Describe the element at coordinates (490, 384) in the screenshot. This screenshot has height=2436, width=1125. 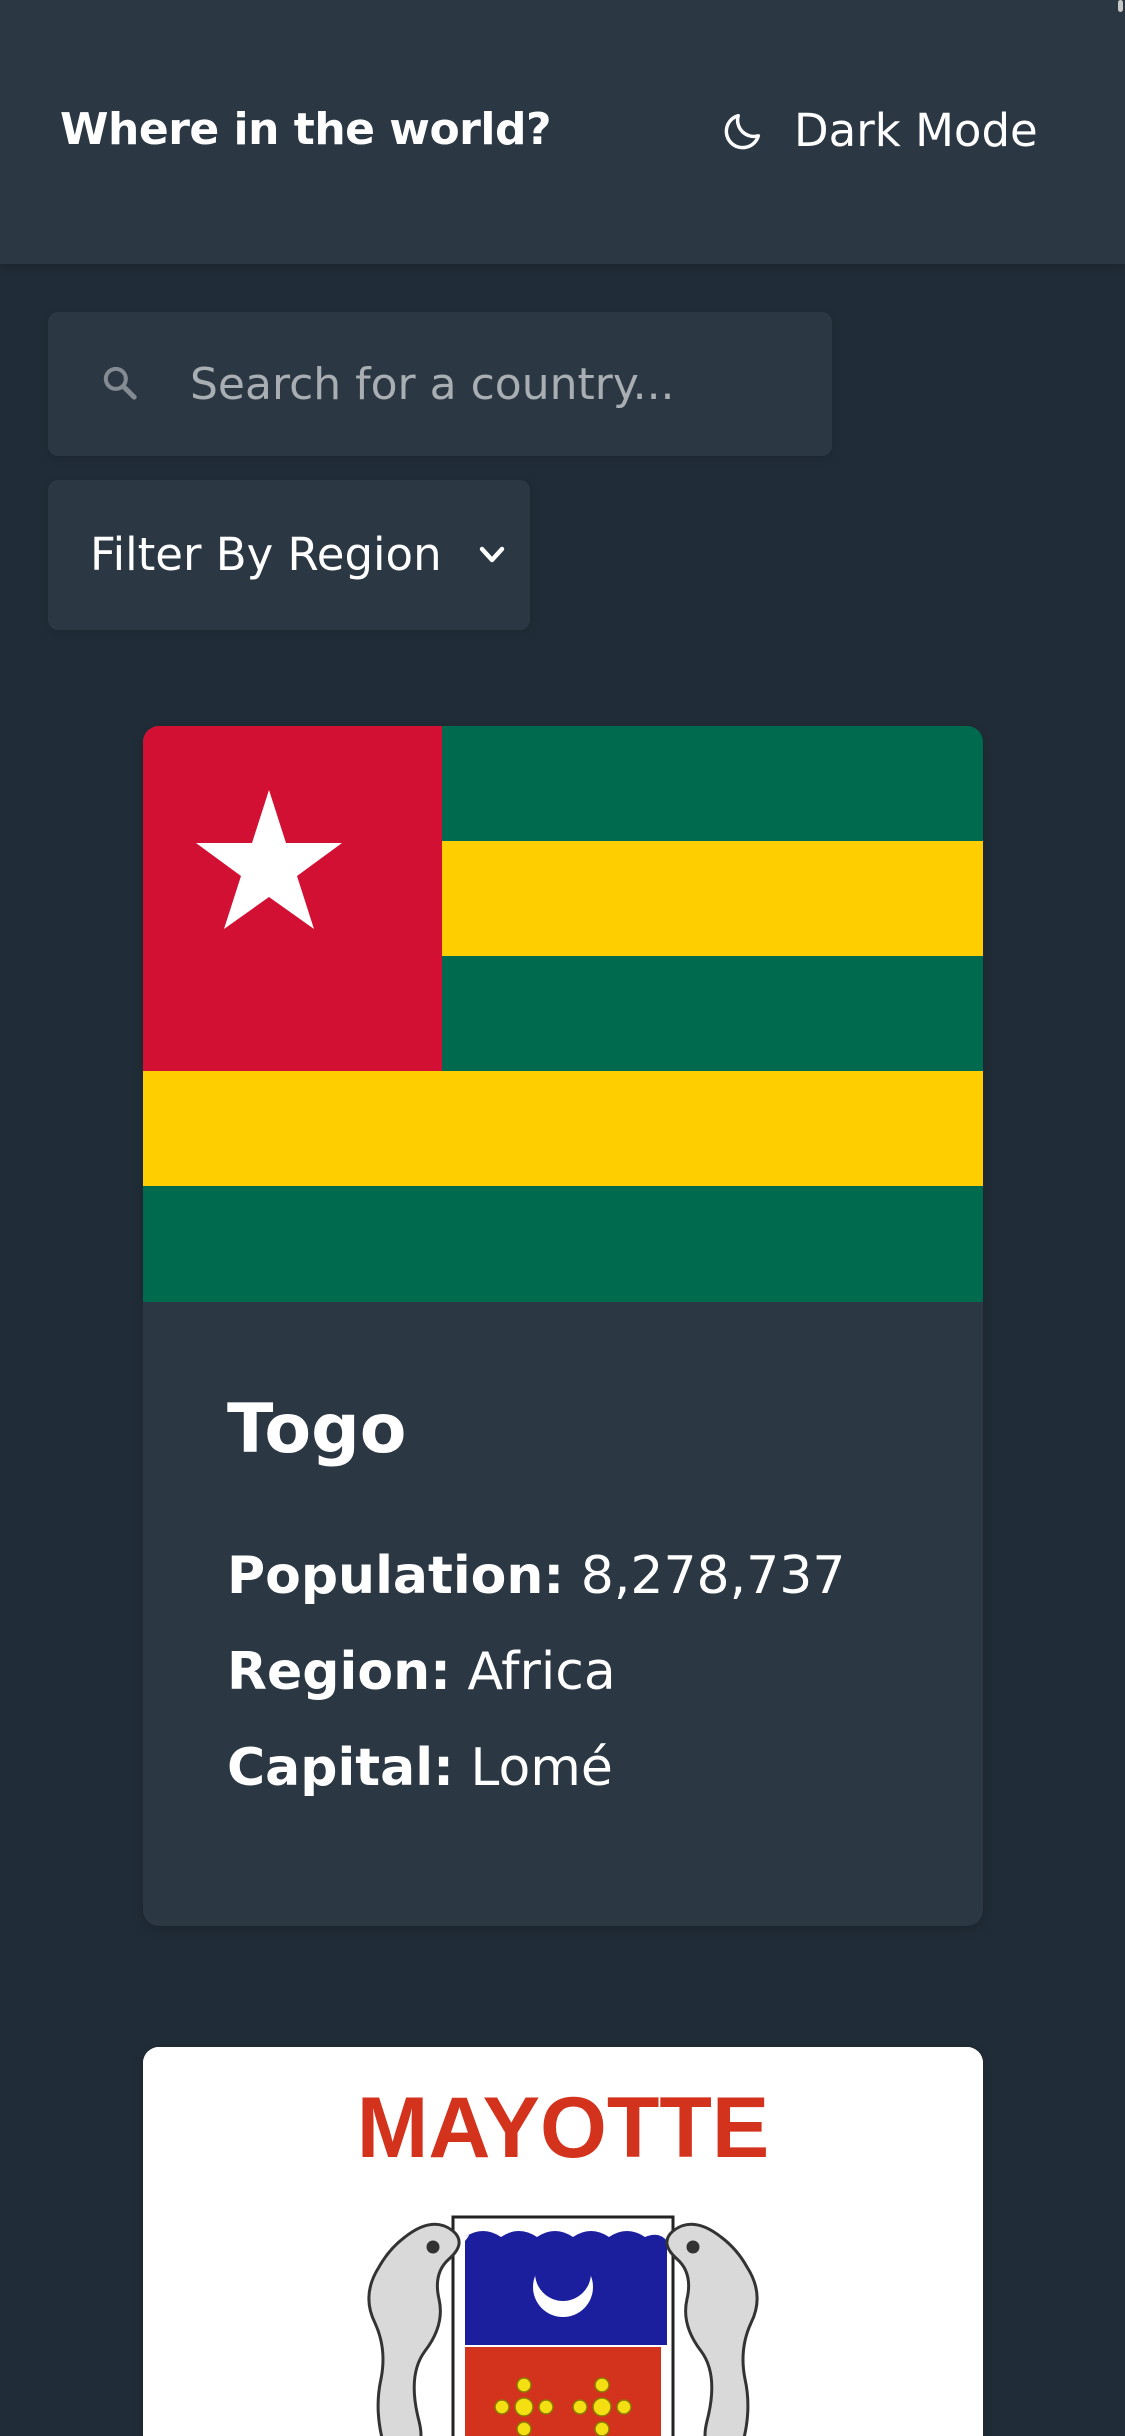
I see `search-input` at that location.